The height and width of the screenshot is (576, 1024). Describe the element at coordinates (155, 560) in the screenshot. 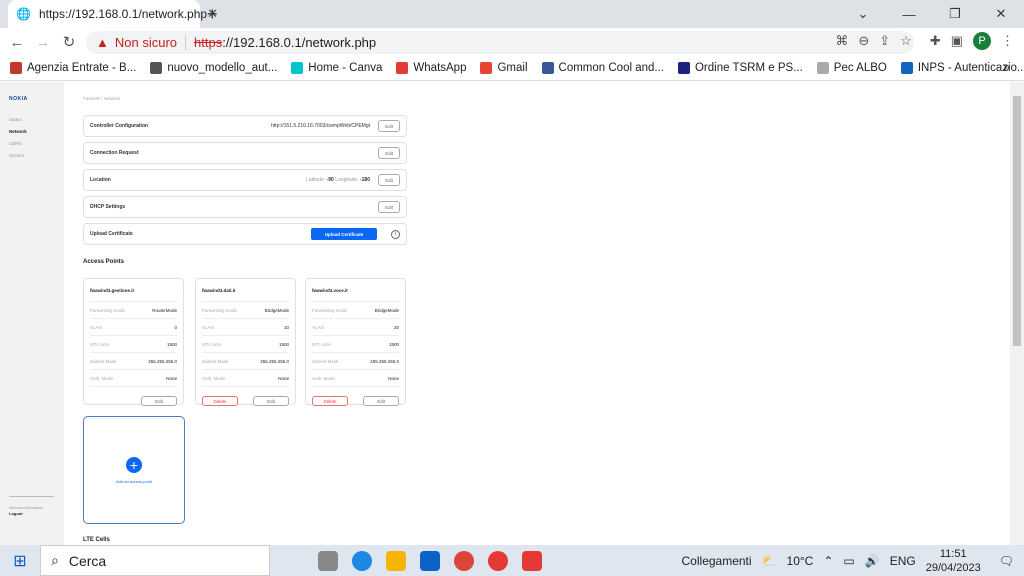

I see `taskbar-search: ⌕ Cerca` at that location.